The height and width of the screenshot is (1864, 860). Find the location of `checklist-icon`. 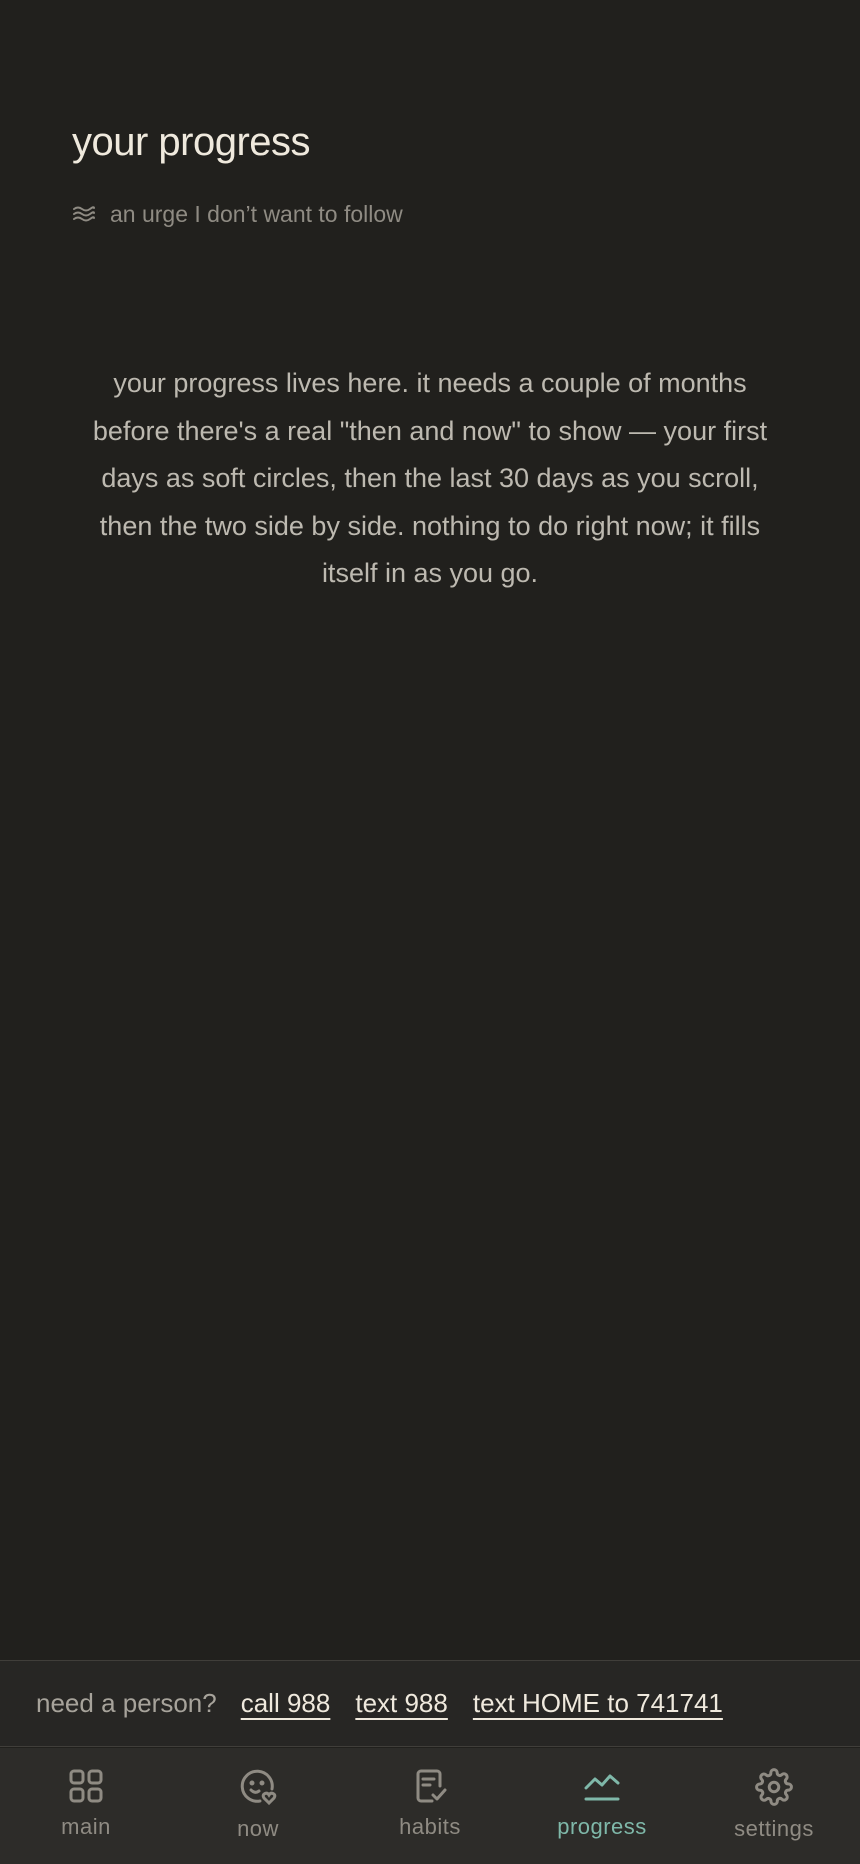

checklist-icon is located at coordinates (430, 1786).